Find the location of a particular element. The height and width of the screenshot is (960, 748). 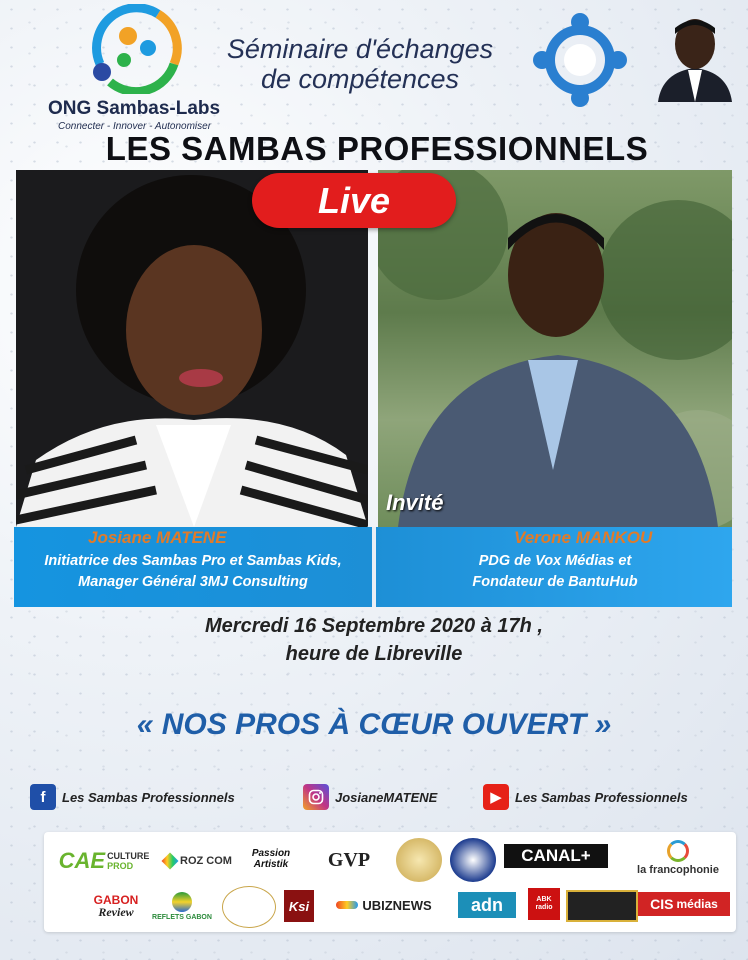

facebook-icon: f is located at coordinates (43, 797).